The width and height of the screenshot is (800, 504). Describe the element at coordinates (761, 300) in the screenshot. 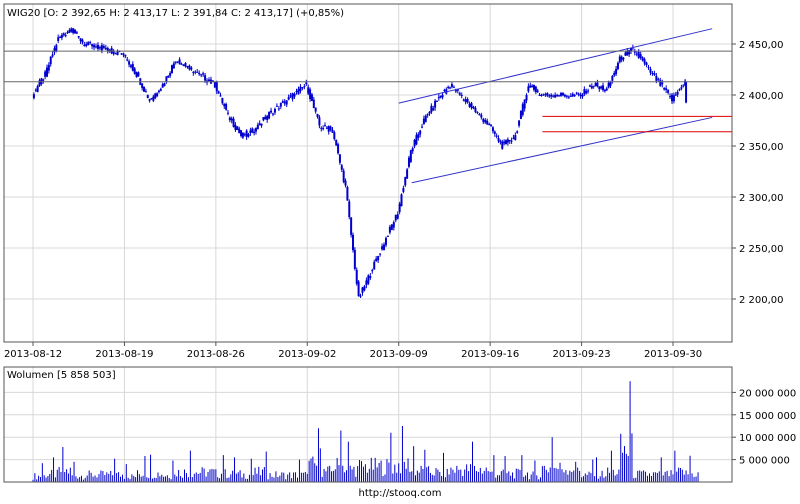

I see `price-y-label: 2 200,00` at that location.